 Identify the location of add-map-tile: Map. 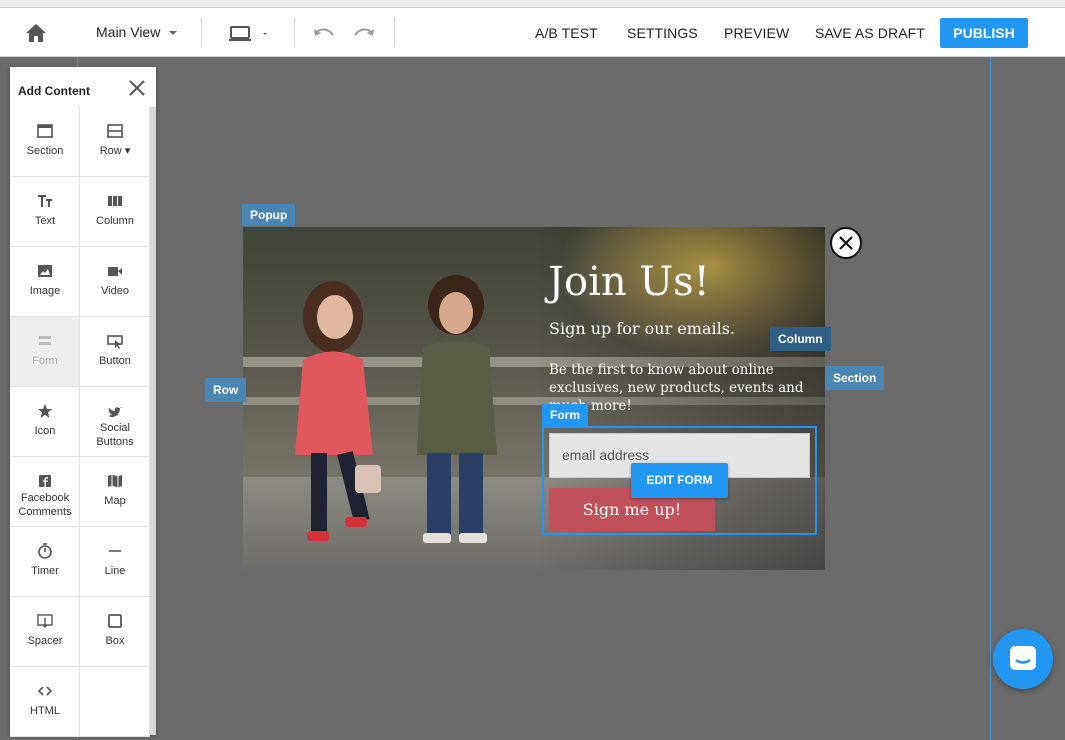
(115, 492).